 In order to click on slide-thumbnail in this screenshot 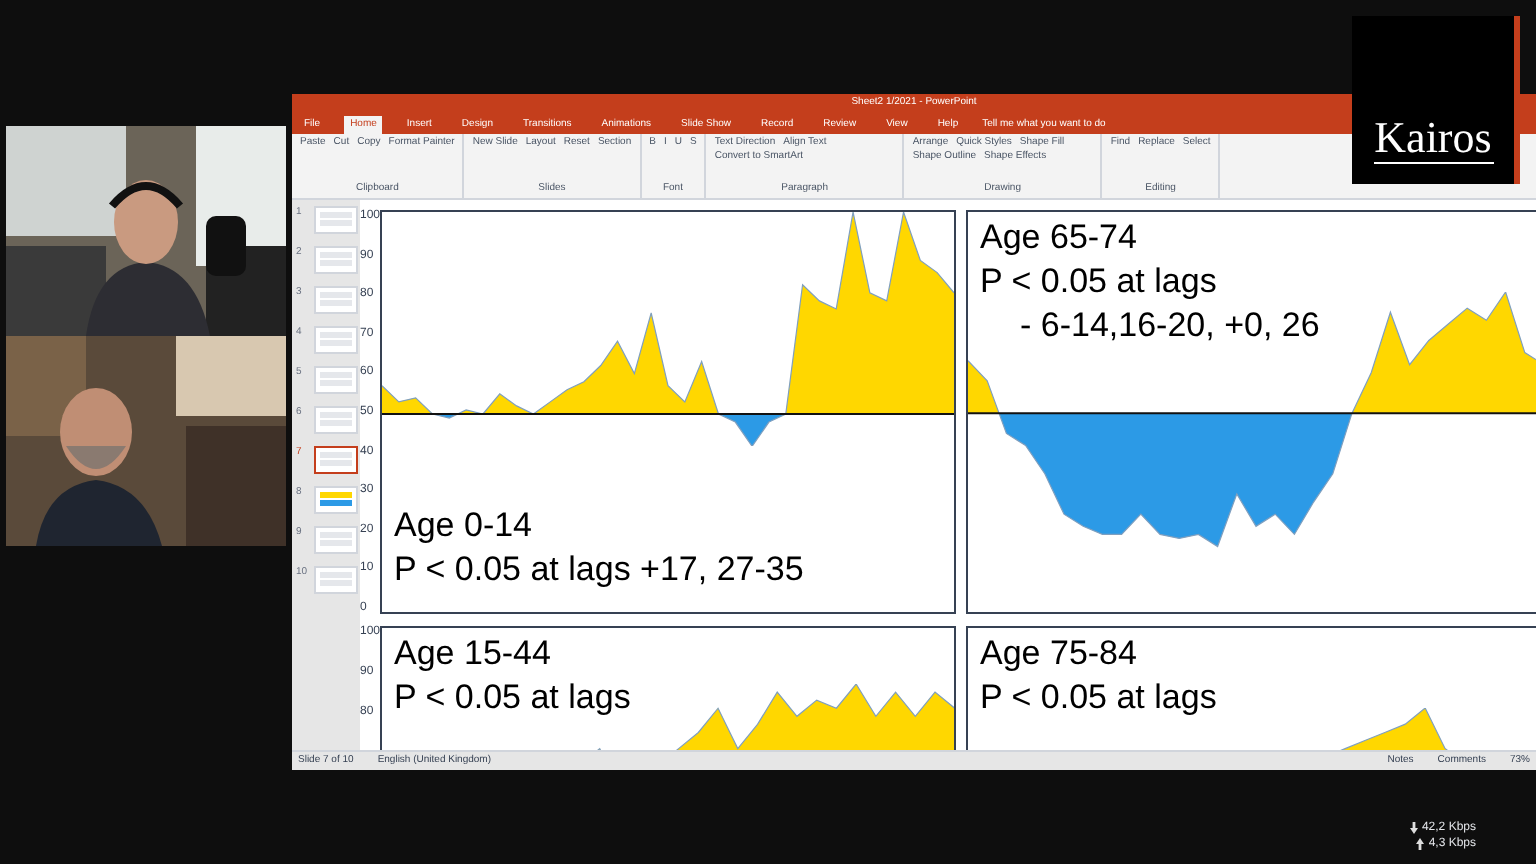, I will do `click(336, 460)`.